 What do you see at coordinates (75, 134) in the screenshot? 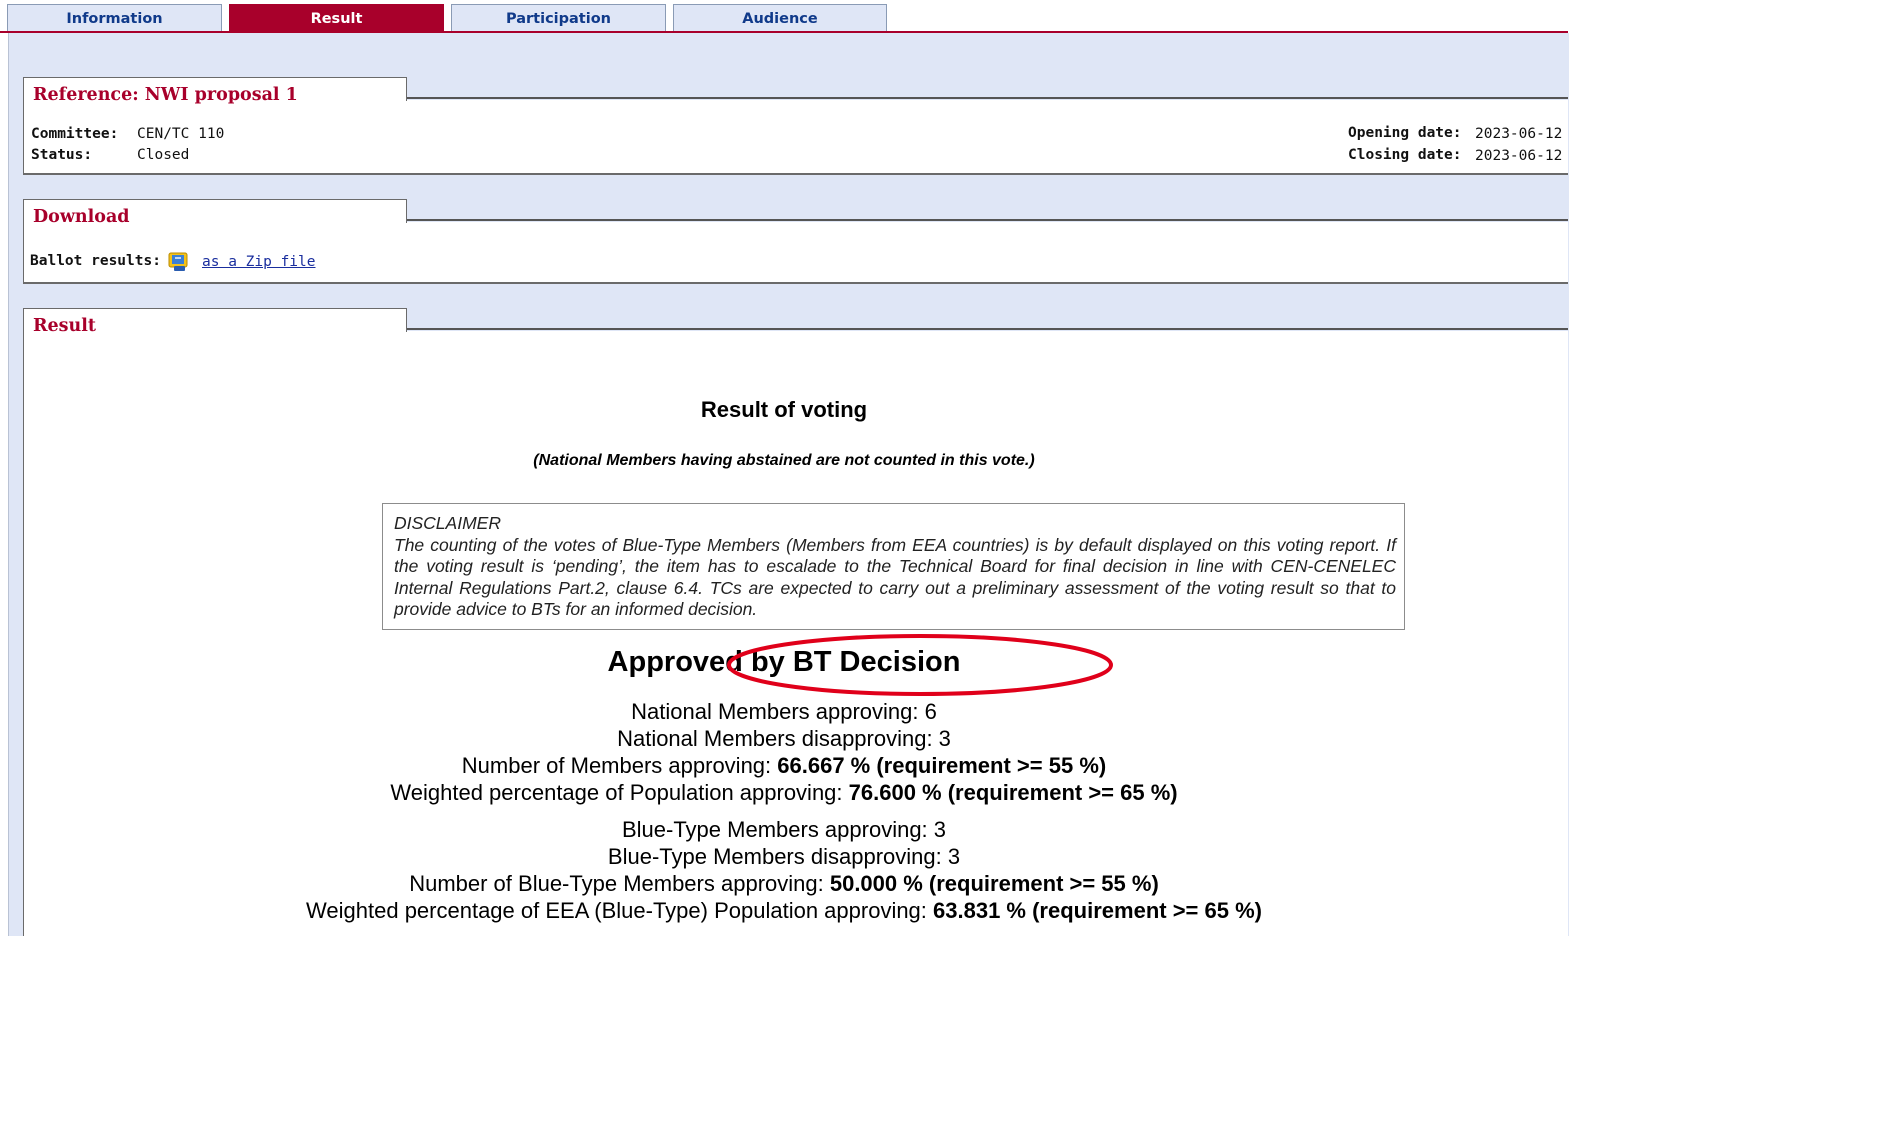
I see `committee-label: Committee:` at bounding box center [75, 134].